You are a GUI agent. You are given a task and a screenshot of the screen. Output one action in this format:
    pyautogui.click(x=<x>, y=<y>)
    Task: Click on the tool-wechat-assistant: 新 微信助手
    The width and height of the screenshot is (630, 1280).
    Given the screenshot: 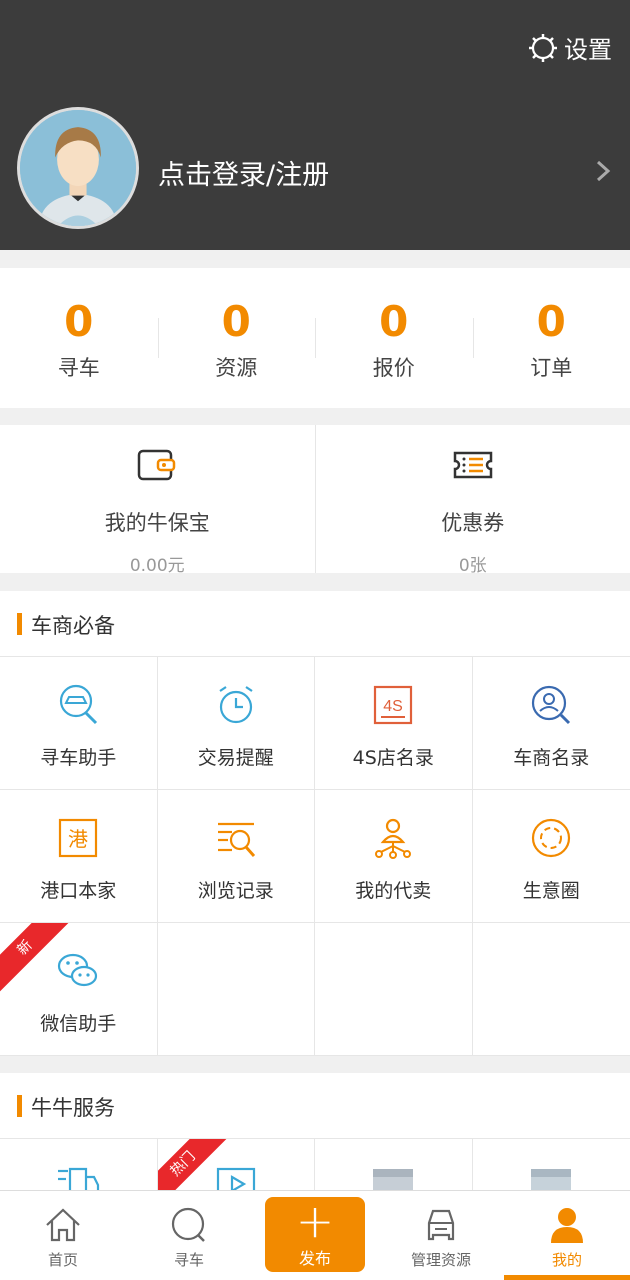 What is the action you would take?
    pyautogui.click(x=79, y=989)
    